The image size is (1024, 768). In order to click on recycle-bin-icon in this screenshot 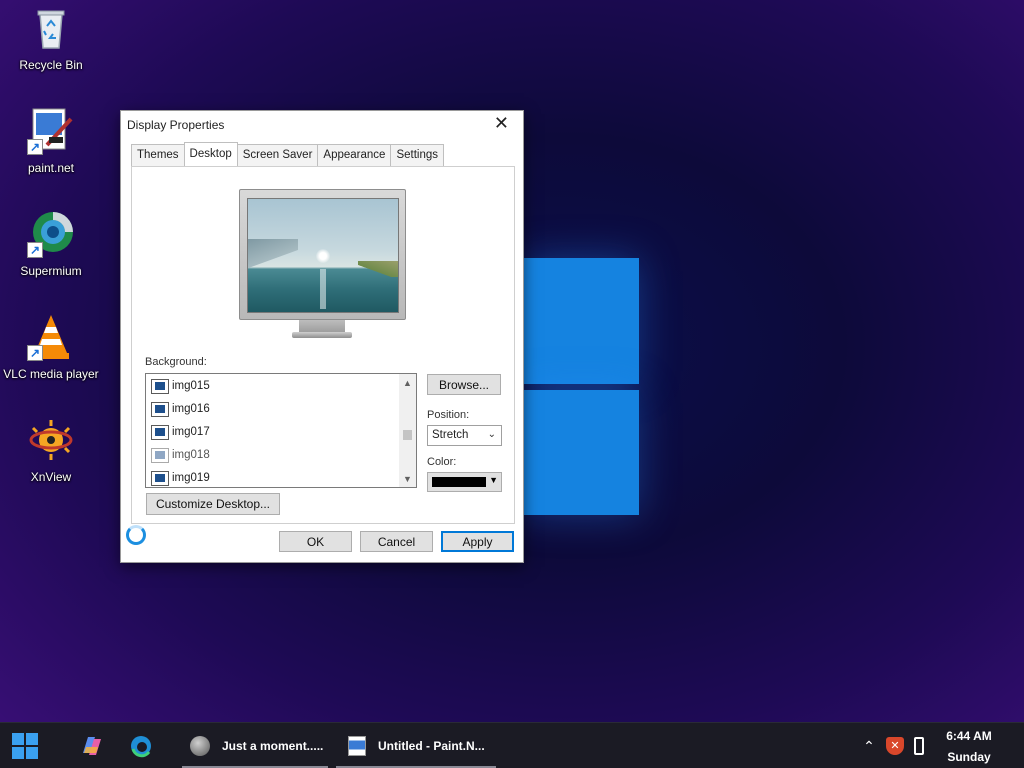, I will do `click(51, 28)`.